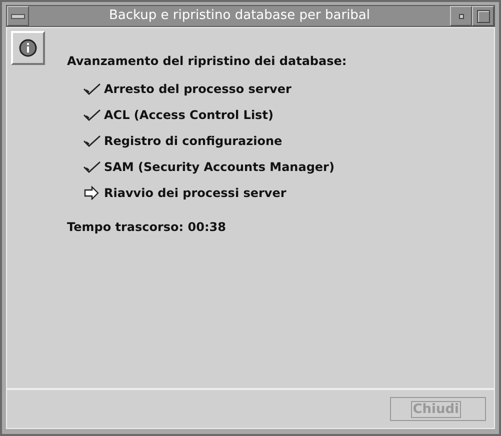 The image size is (501, 436). I want to click on step-label: Riavvio dei processi server, so click(195, 193).